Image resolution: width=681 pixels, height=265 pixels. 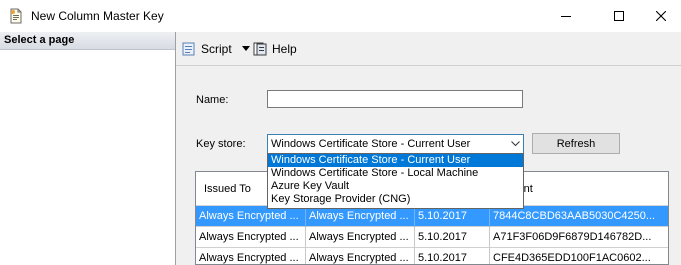 What do you see at coordinates (284, 49) in the screenshot?
I see `help-label: Help` at bounding box center [284, 49].